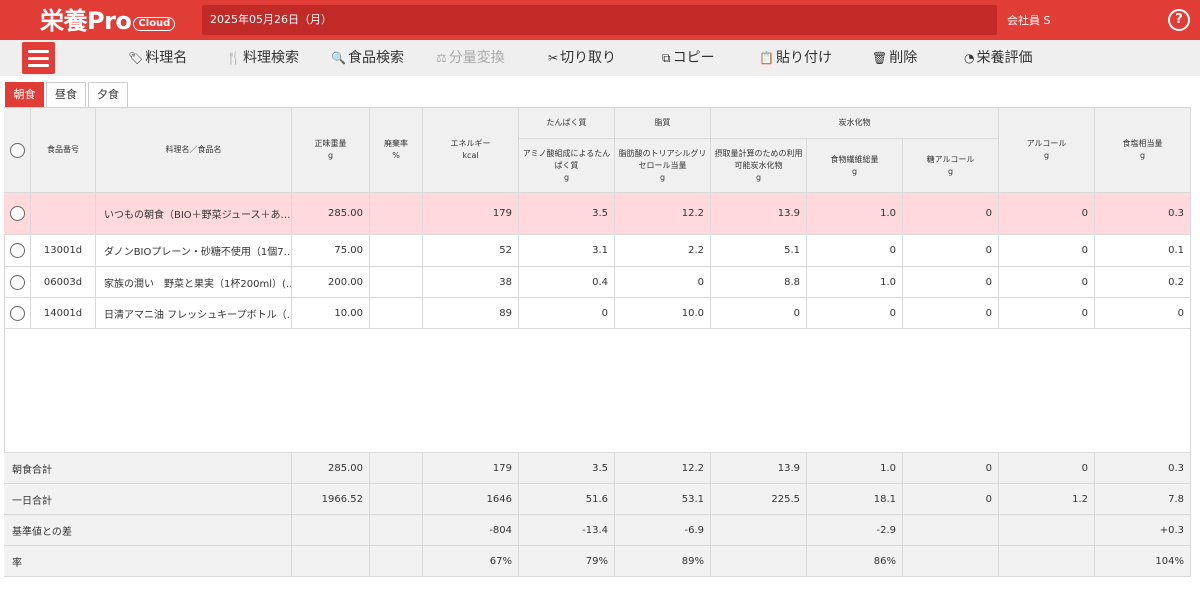 This screenshot has height=602, width=1200. Describe the element at coordinates (663, 251) in the screenshot. I see `row-fat: 2.2` at that location.